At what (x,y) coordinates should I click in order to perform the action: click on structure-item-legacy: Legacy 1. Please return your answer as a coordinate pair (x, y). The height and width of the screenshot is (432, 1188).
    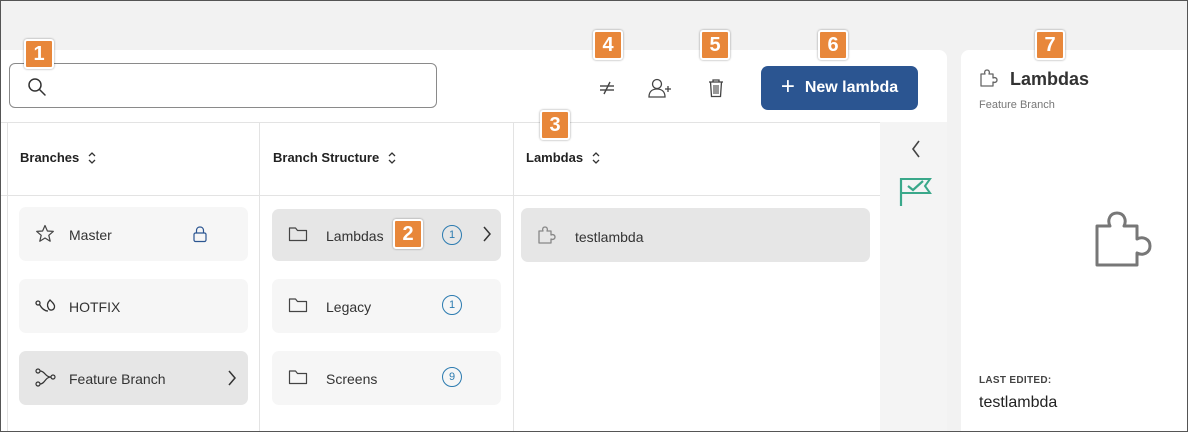
    Looking at the image, I should click on (386, 306).